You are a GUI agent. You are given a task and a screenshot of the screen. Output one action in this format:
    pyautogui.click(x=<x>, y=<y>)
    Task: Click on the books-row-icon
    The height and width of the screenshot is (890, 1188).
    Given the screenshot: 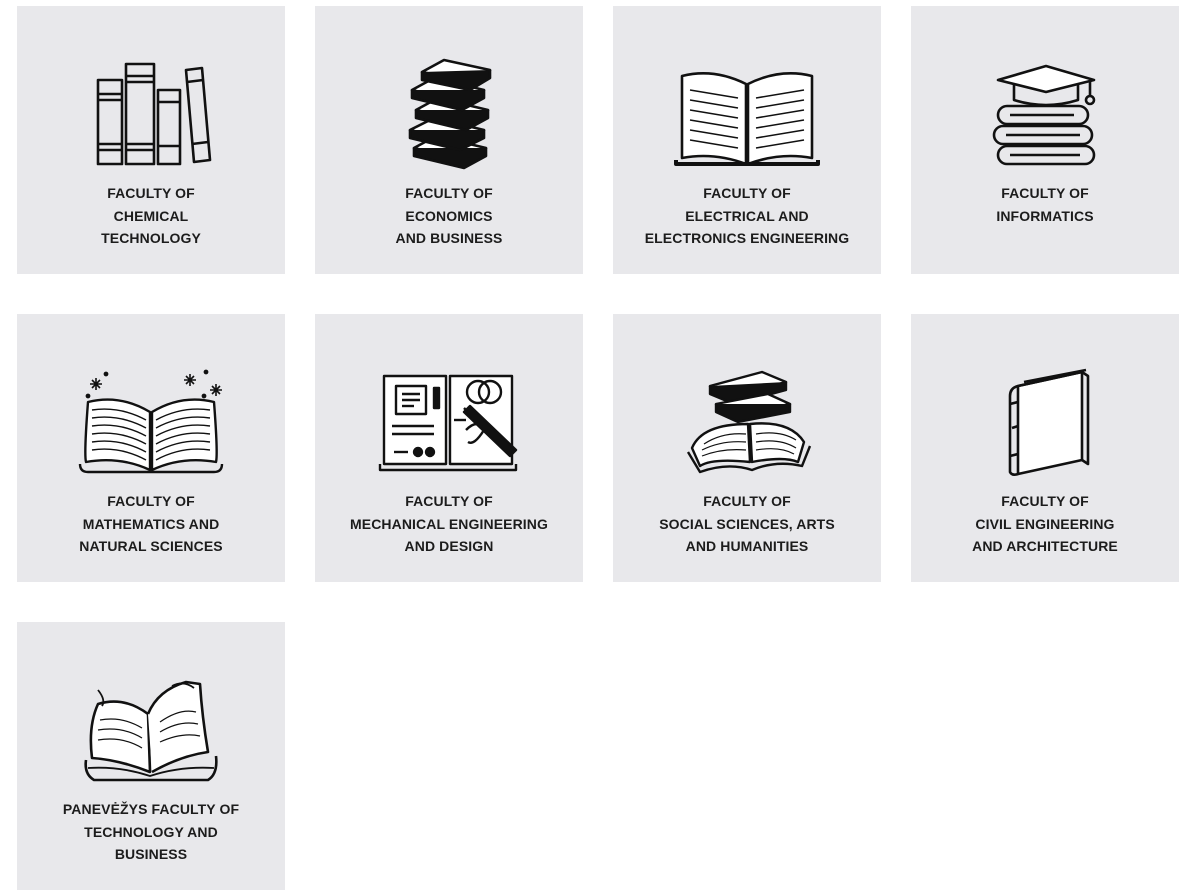 What is the action you would take?
    pyautogui.click(x=151, y=114)
    